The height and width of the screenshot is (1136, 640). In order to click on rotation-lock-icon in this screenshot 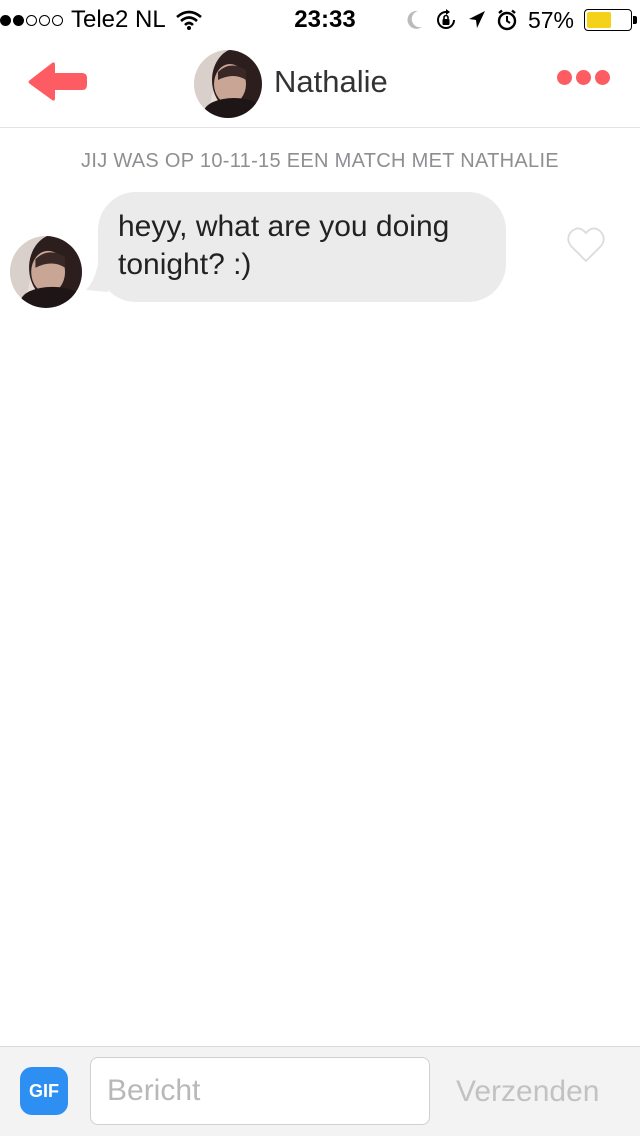, I will do `click(445, 19)`.